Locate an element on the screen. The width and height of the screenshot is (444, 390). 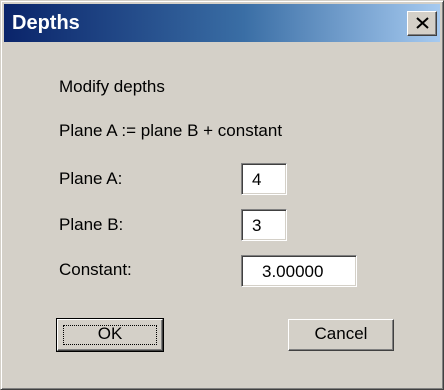
plane-b-field: 3 is located at coordinates (264, 225).